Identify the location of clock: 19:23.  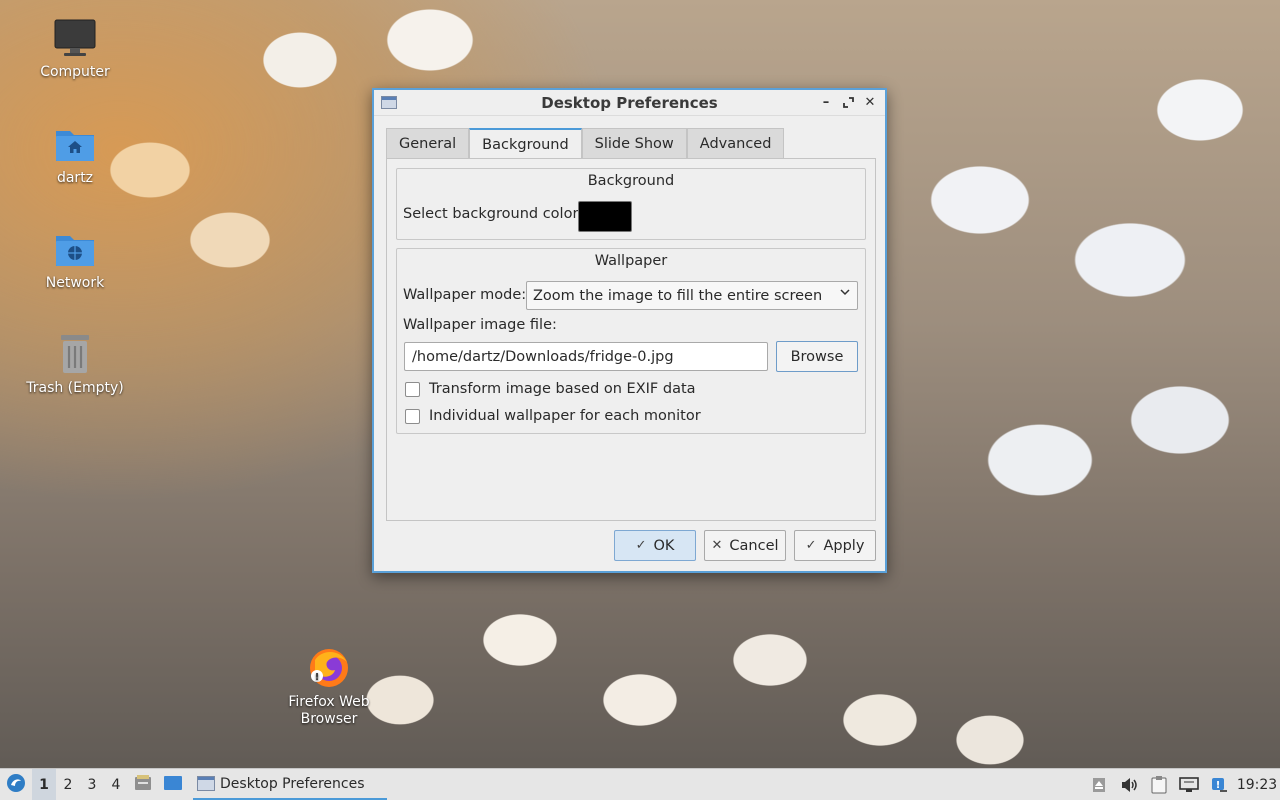
(1257, 785).